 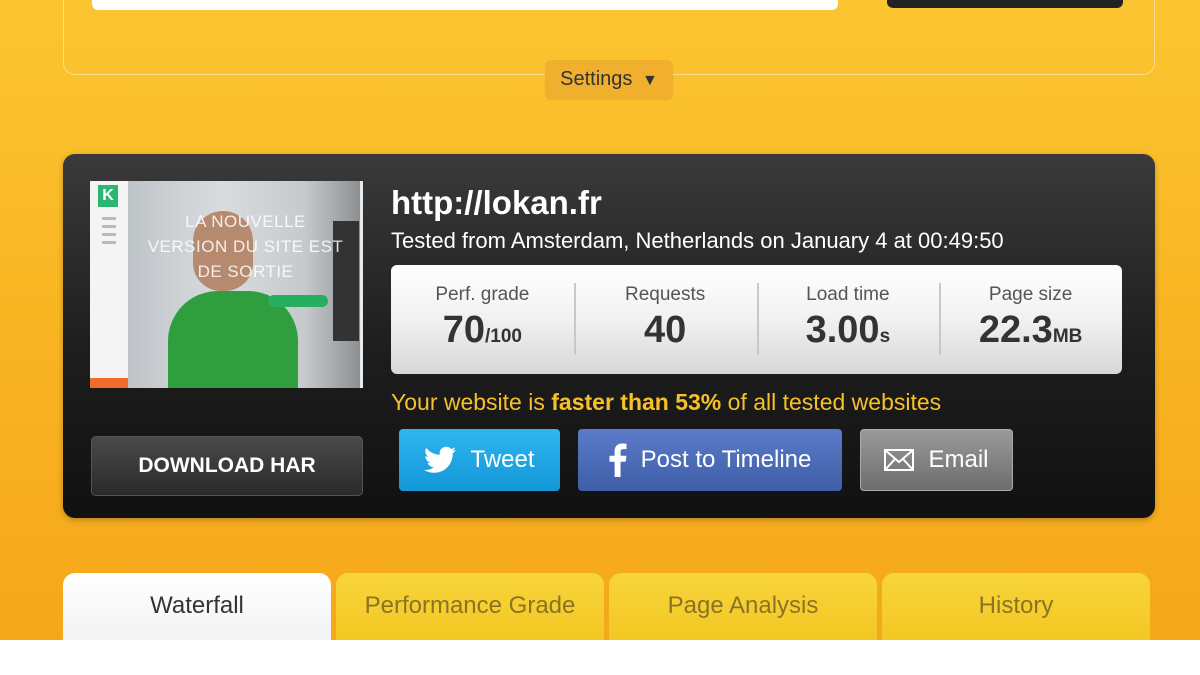 I want to click on post-to-timeline-label: Post to Timeline, so click(x=726, y=459).